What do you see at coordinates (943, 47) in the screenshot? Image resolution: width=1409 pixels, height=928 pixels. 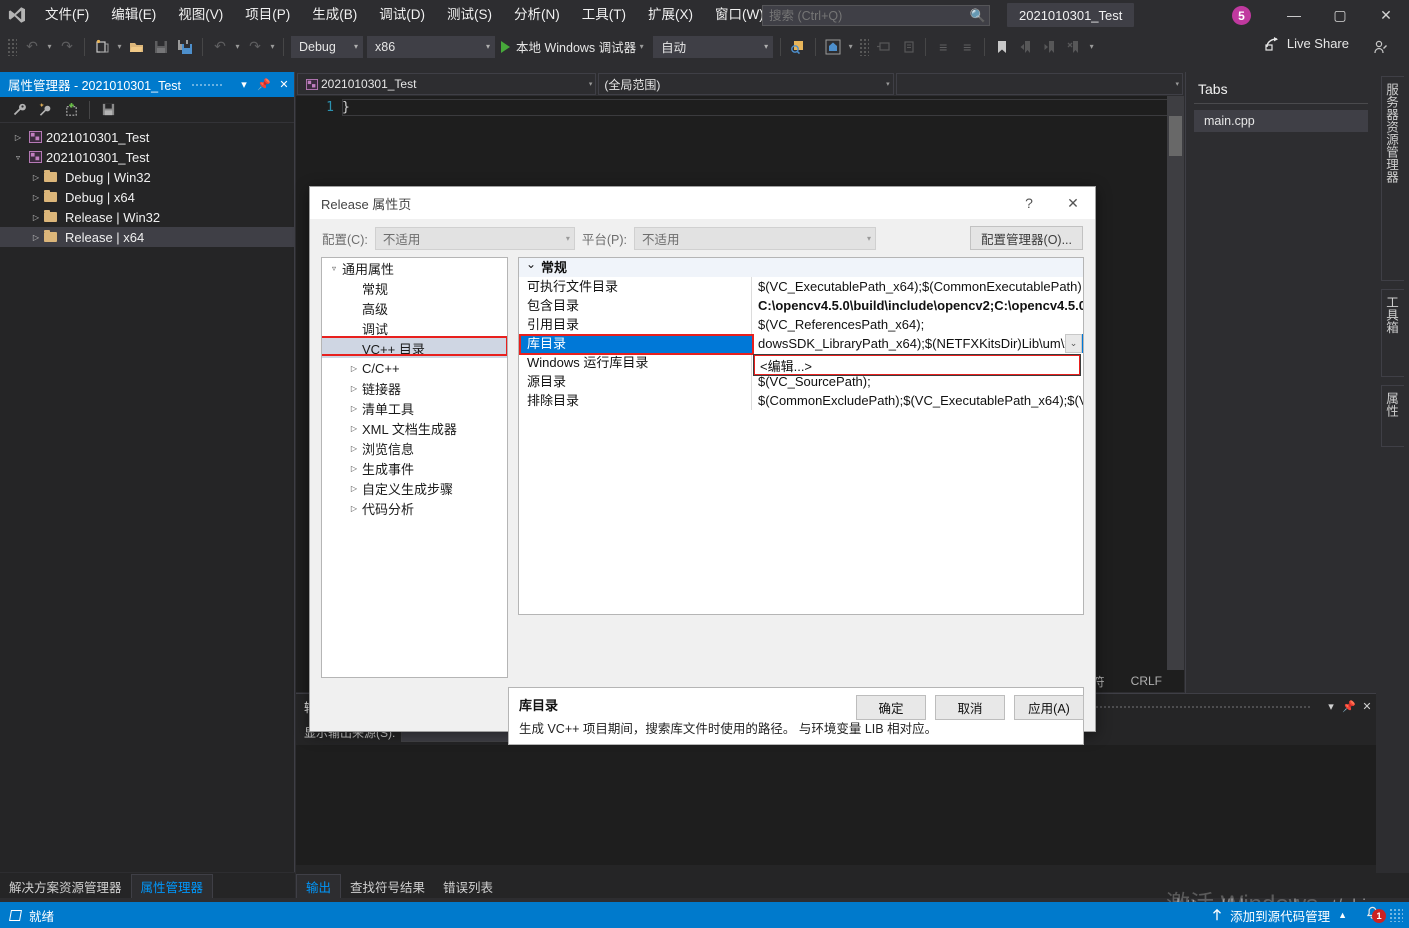 I see `decrease-indent-icon: ≡` at bounding box center [943, 47].